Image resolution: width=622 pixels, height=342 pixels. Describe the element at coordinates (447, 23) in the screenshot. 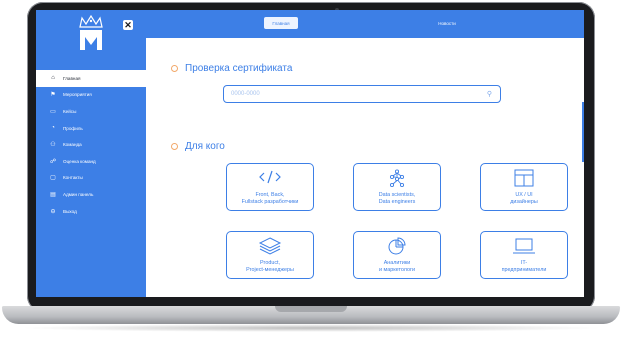

I see `tab-news: Новости` at that location.